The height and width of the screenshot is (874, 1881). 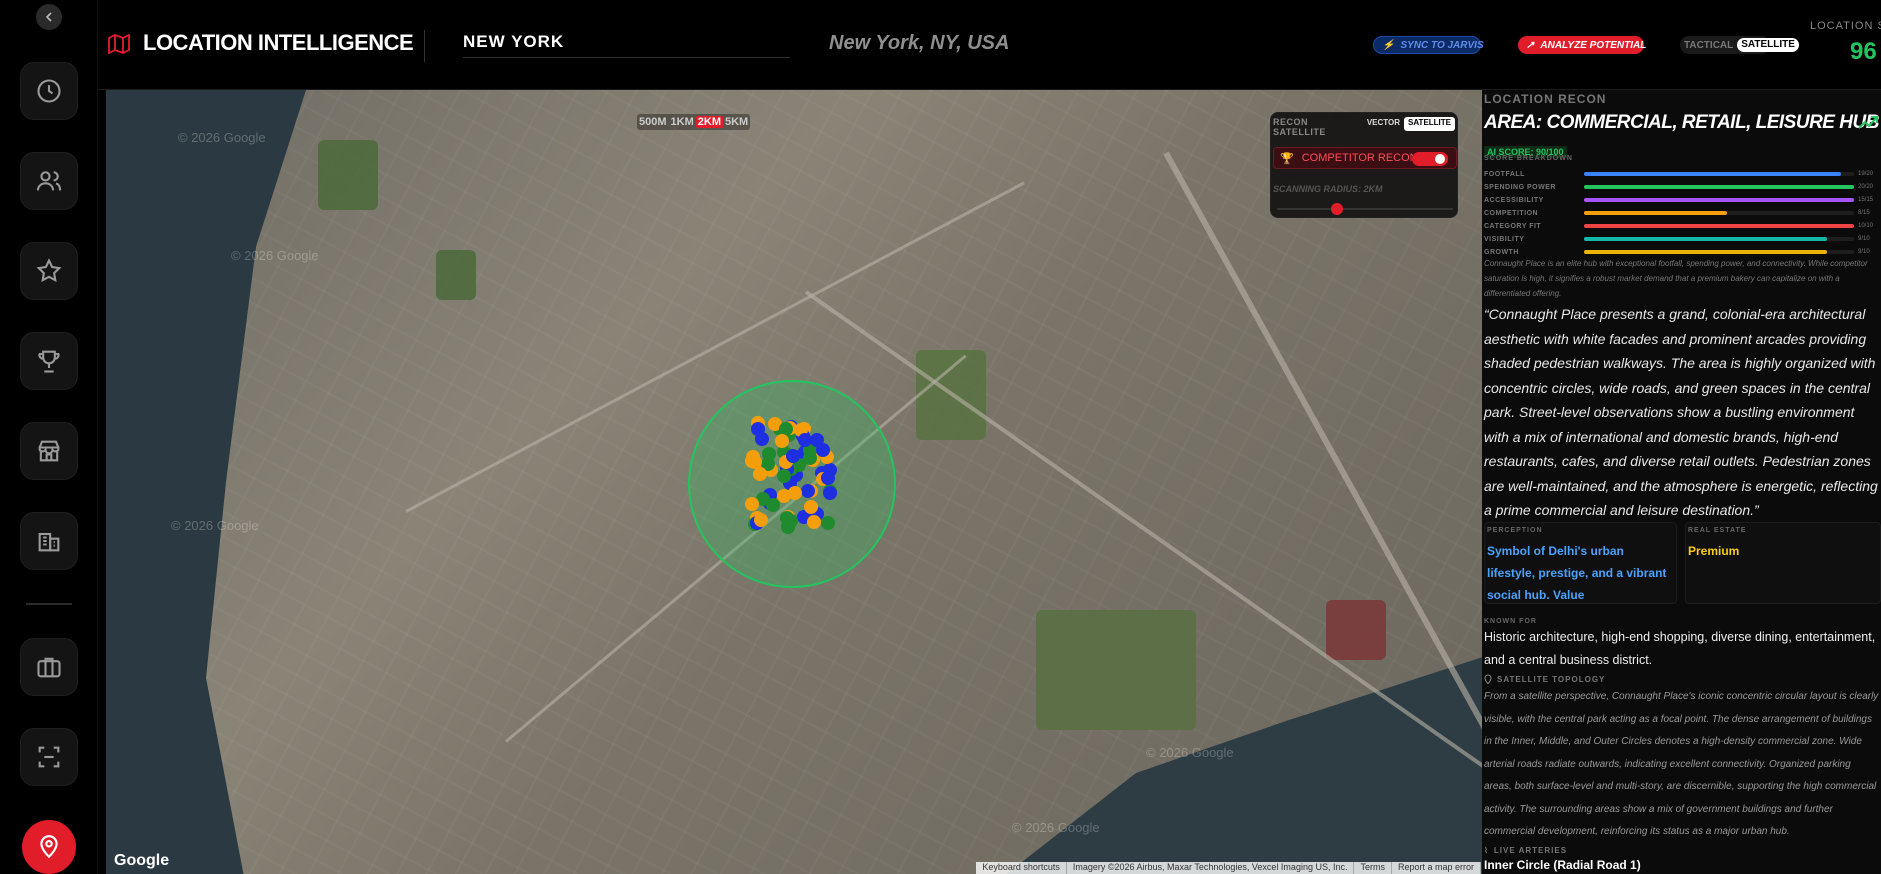 What do you see at coordinates (1442, 45) in the screenshot?
I see `sync-label: SYNC TO JARVIS` at bounding box center [1442, 45].